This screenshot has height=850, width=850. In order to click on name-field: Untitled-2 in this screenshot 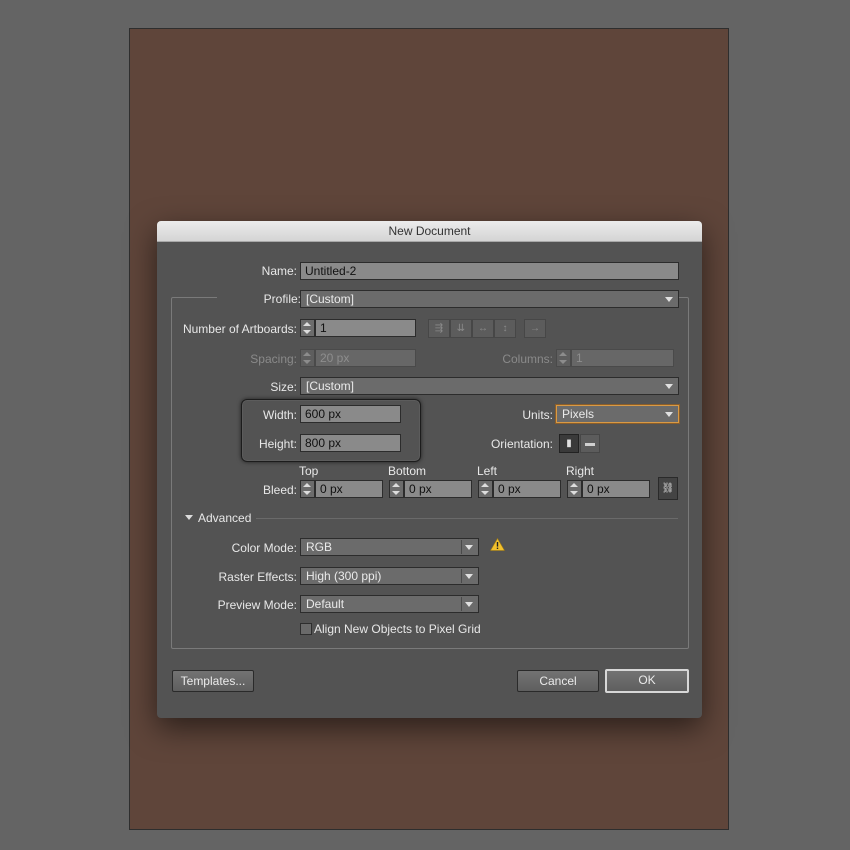, I will do `click(489, 271)`.